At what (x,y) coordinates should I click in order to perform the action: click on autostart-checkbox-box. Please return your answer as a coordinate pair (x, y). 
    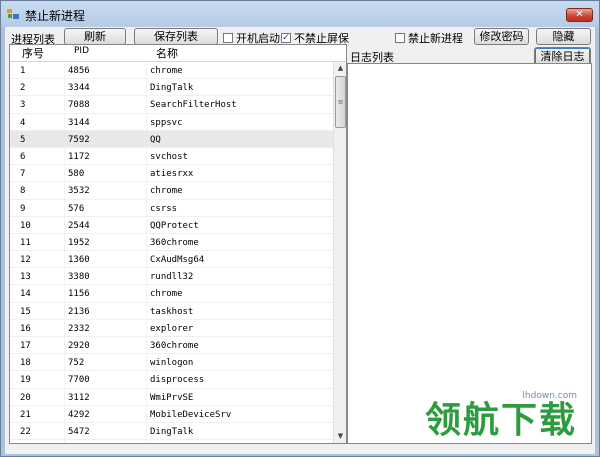
    Looking at the image, I should click on (228, 38).